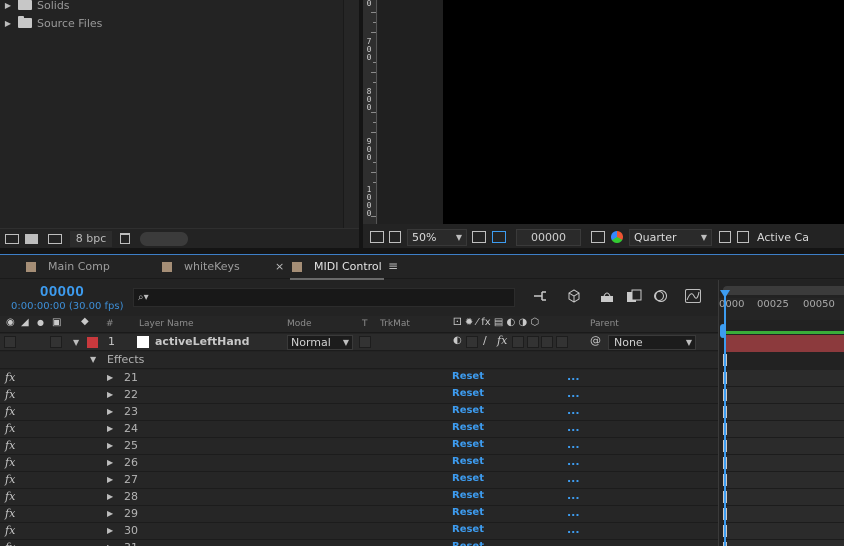 This screenshot has width=844, height=546. I want to click on playhead-handle-icon, so click(725, 294).